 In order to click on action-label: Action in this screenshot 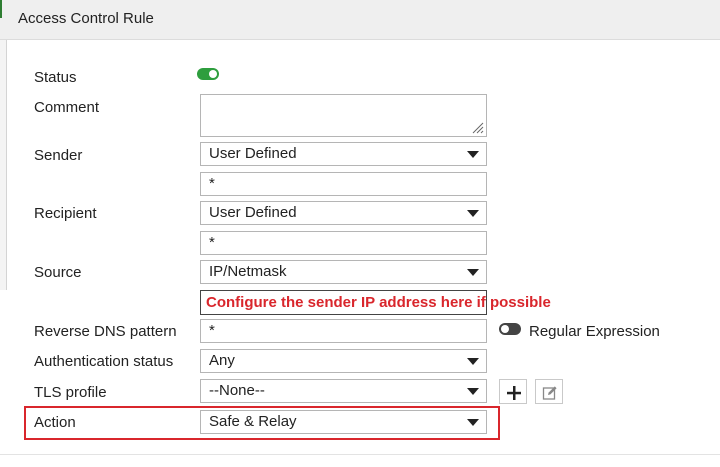, I will do `click(55, 422)`.